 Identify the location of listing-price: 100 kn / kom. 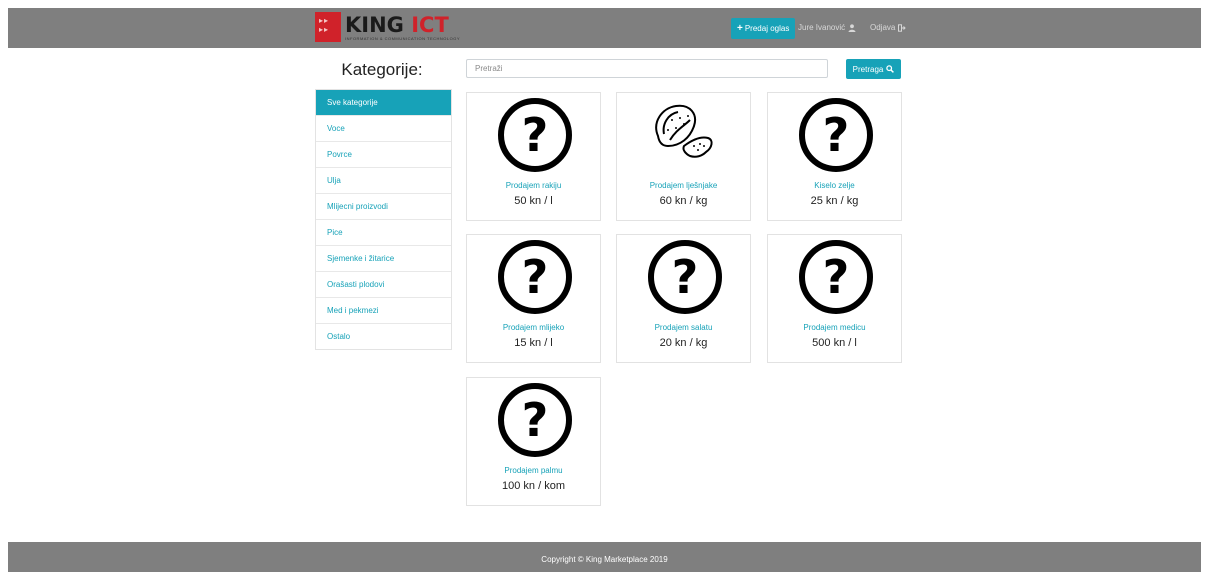
(533, 486).